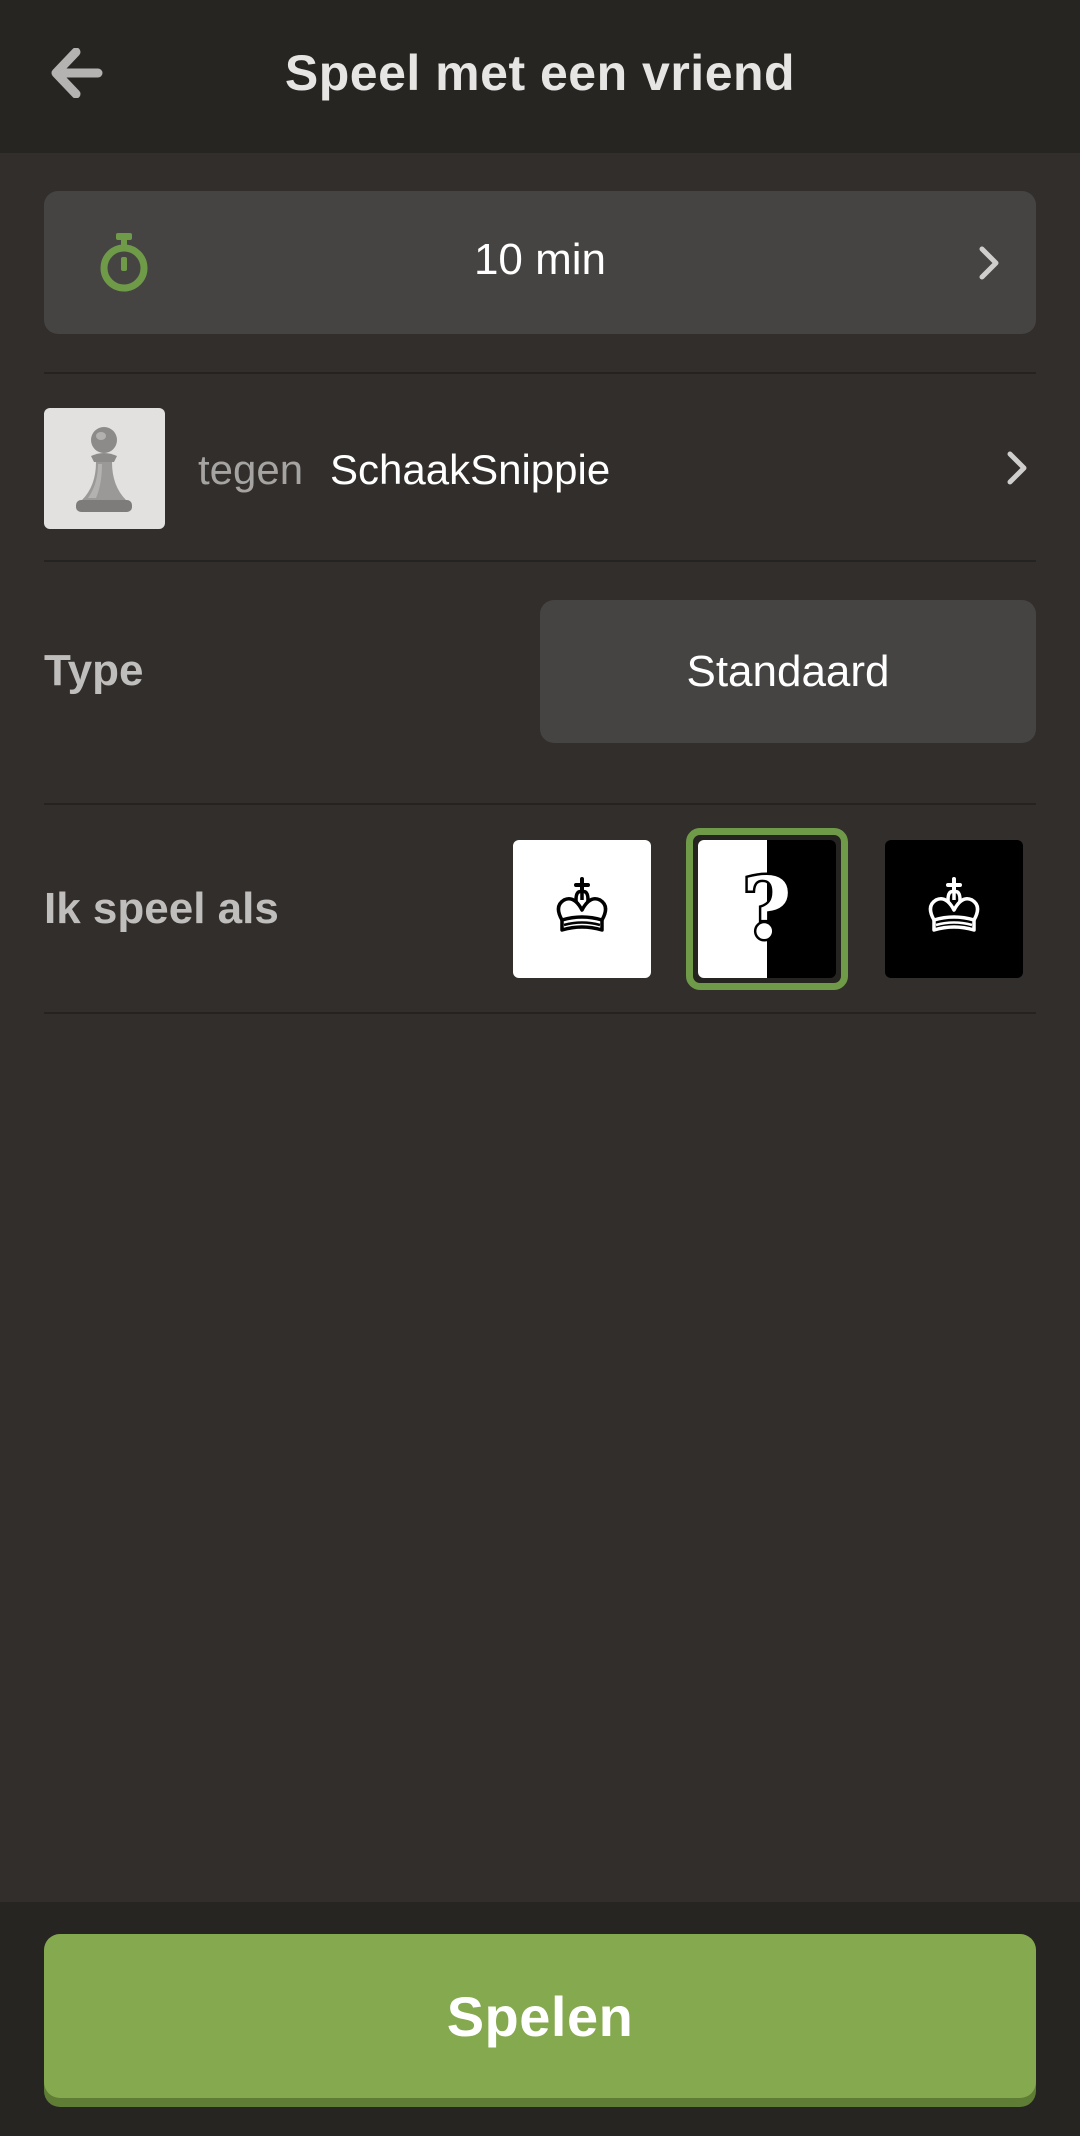 This screenshot has width=1080, height=2136. What do you see at coordinates (540, 2016) in the screenshot?
I see `play-button: Spelen` at bounding box center [540, 2016].